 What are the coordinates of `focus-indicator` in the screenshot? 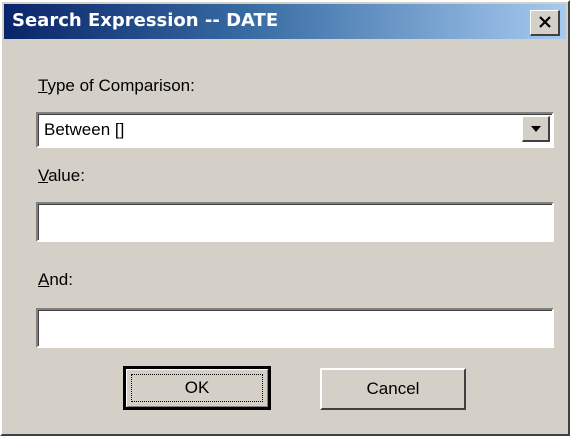 It's located at (197, 388).